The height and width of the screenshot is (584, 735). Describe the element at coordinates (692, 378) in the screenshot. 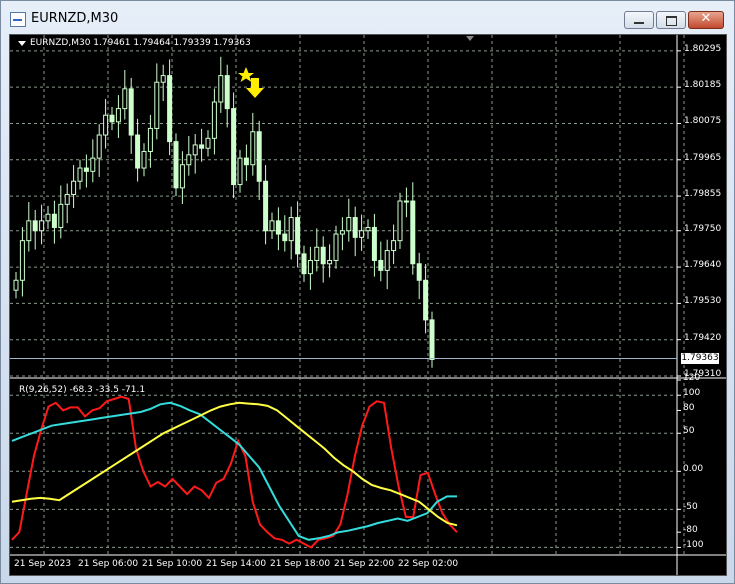

I see `indicator-tick-label: 120` at that location.